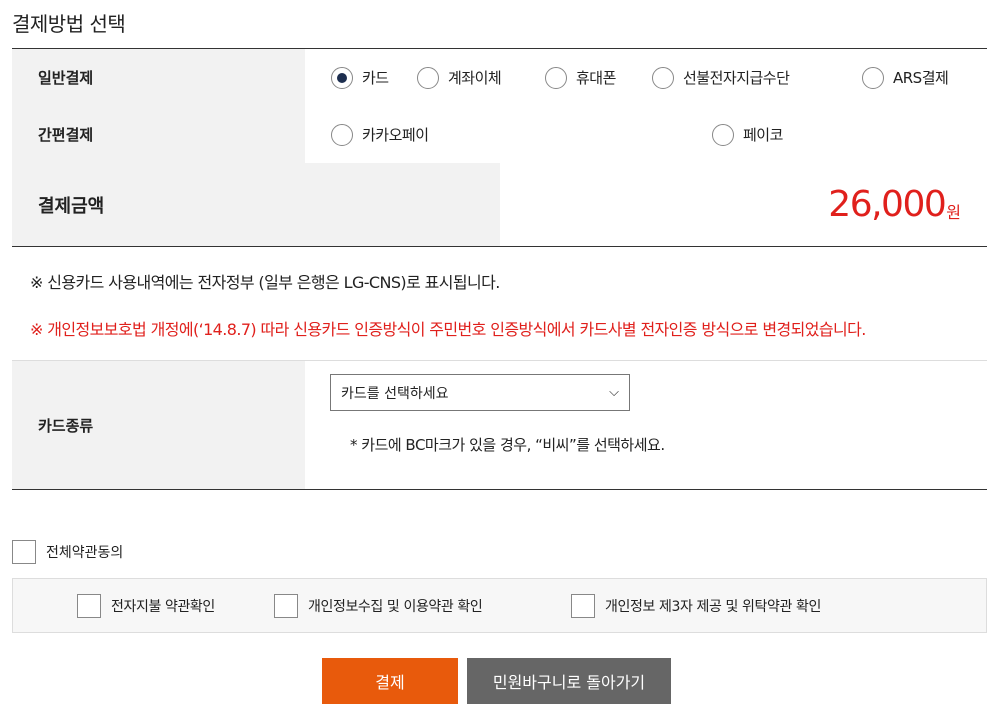 Image resolution: width=1007 pixels, height=715 pixels. I want to click on general-payment-options: 카드 계좌이체 휴대폰 선불전자지급수단 ARS결제, so click(646, 77).